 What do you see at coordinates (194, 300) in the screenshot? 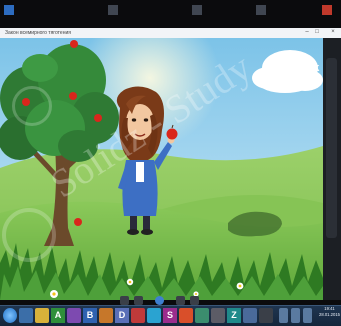
I see `next-button` at bounding box center [194, 300].